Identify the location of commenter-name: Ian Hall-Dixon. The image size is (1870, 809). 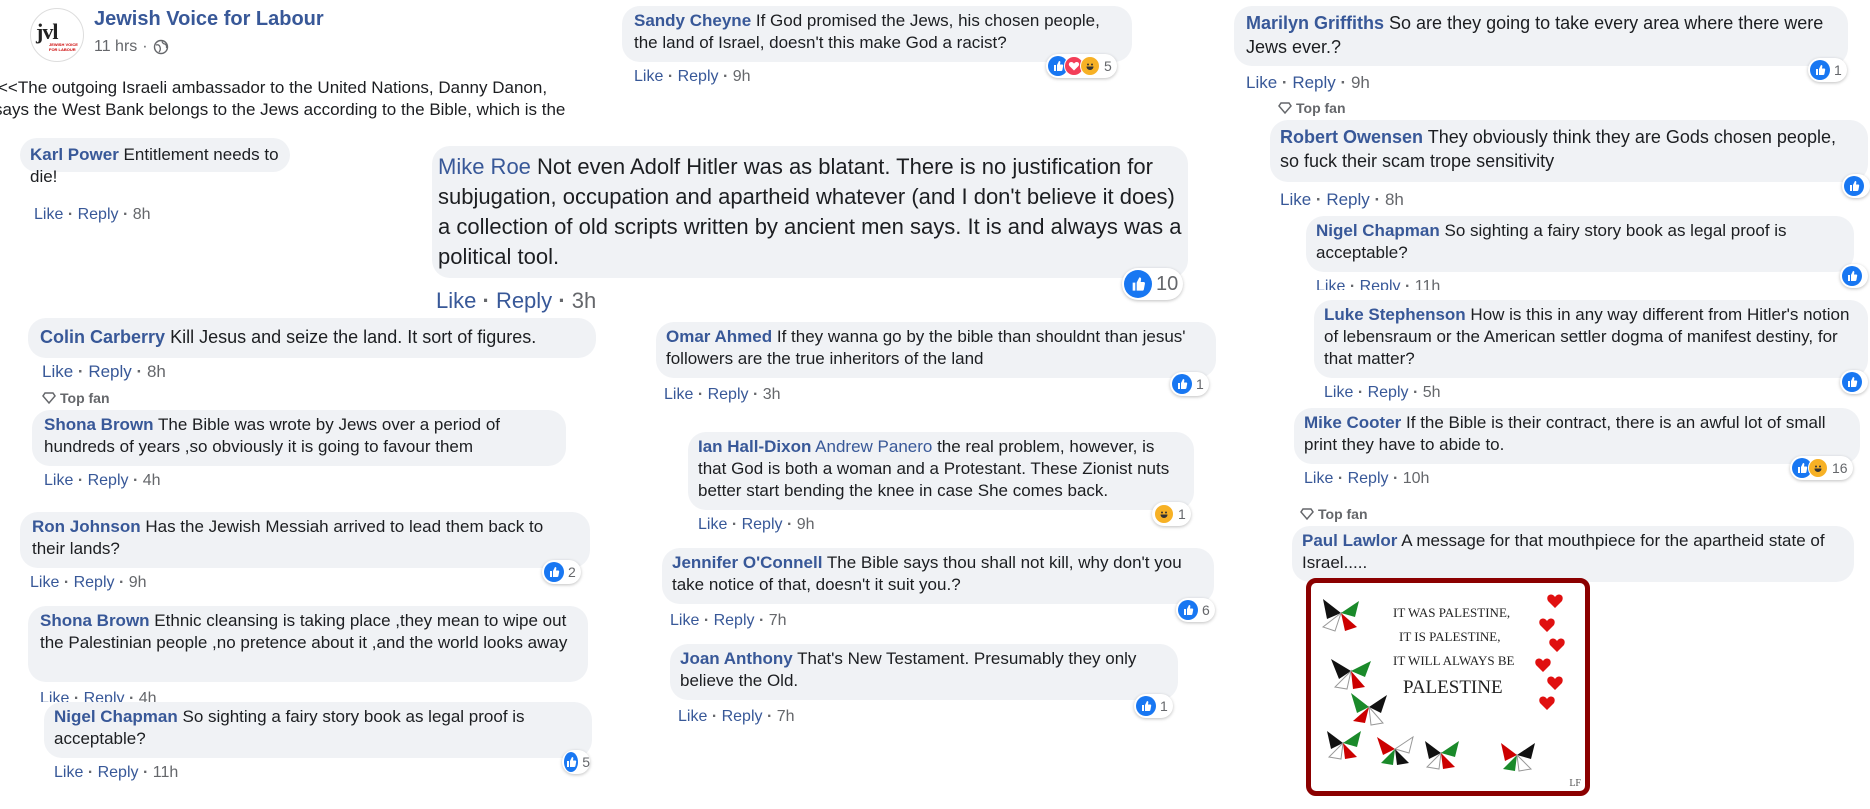
(754, 446).